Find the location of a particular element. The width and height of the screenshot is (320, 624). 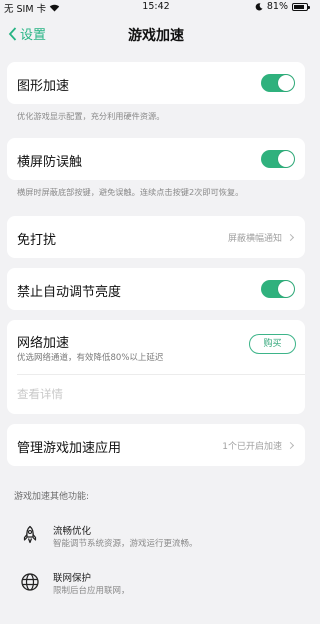

rocket-icon is located at coordinates (30, 534).